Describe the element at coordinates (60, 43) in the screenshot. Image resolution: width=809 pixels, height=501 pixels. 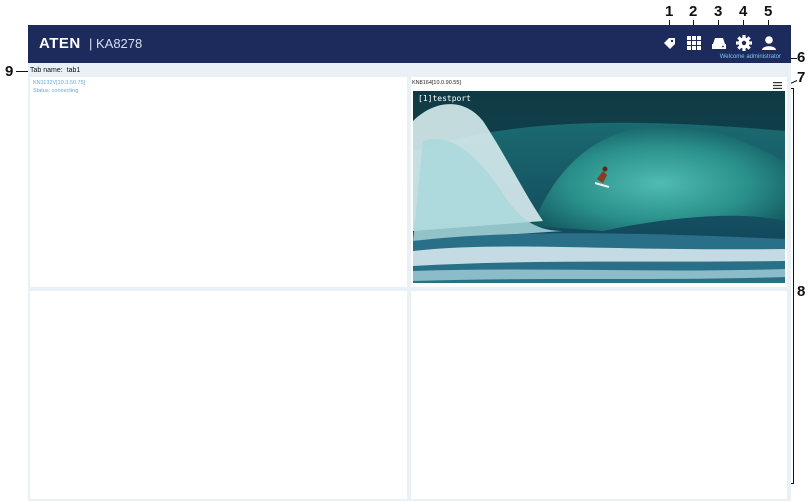
I see `aten-logo: ATEN` at that location.